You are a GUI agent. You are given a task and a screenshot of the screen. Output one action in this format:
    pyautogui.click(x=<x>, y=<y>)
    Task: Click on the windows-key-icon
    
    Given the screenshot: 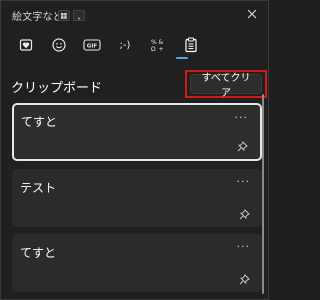 What is the action you would take?
    pyautogui.click(x=64, y=15)
    